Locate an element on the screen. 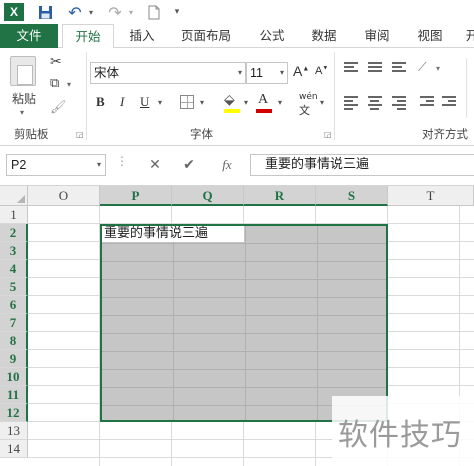 The width and height of the screenshot is (474, 466). font-launcher-icon: ◲ is located at coordinates (328, 134).